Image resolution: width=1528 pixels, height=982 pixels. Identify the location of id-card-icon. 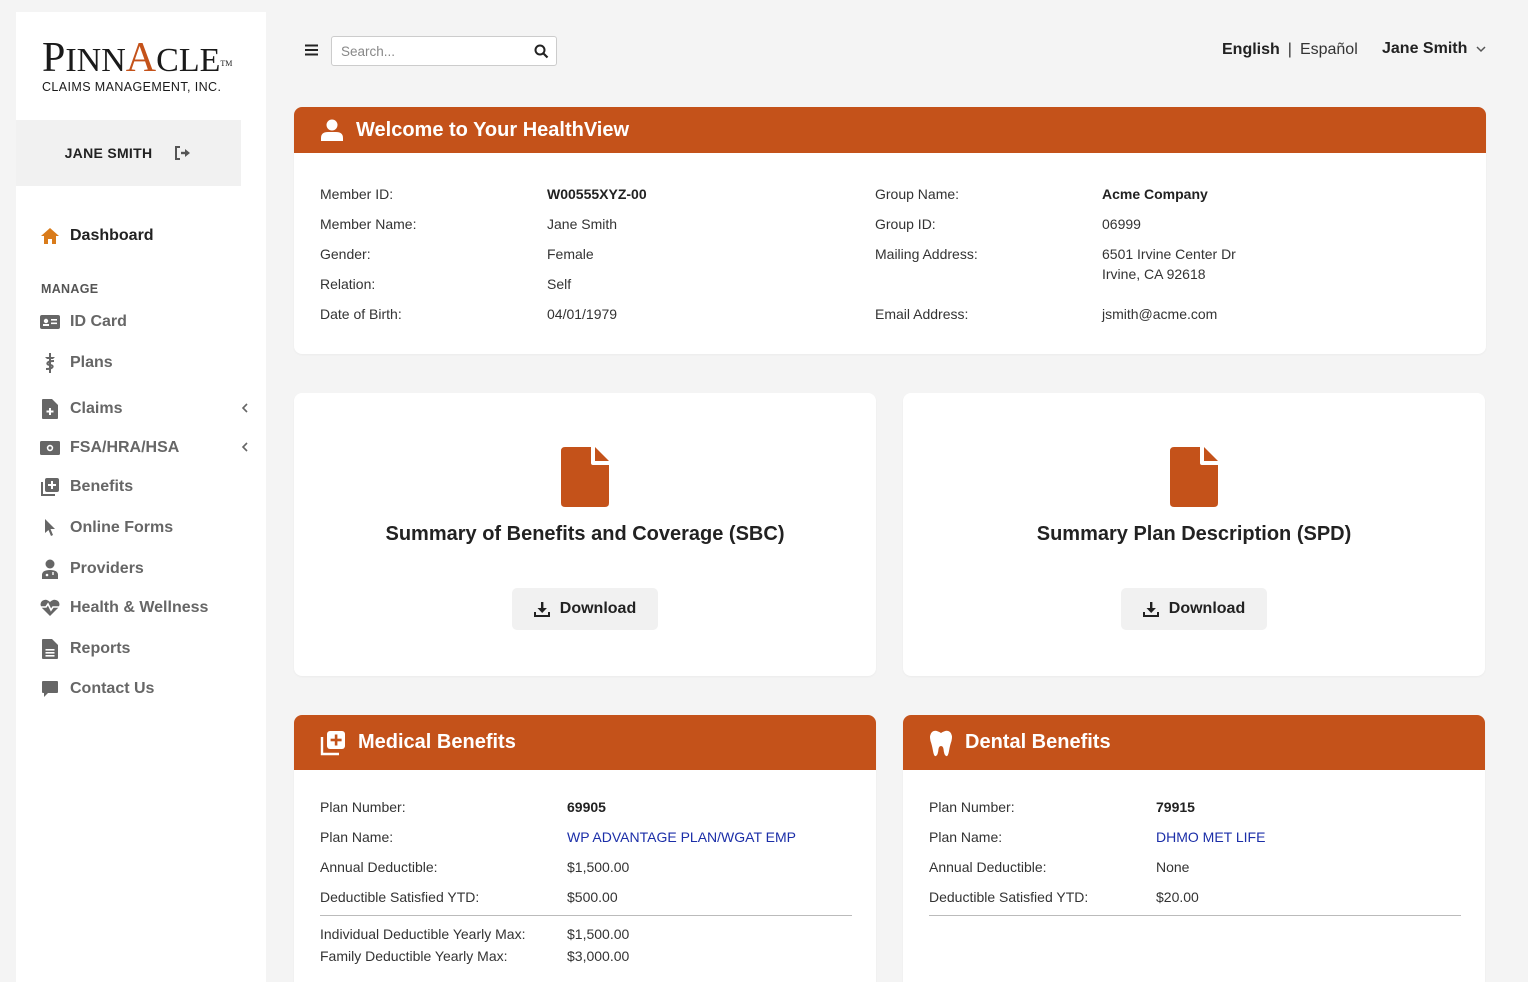
(50, 322).